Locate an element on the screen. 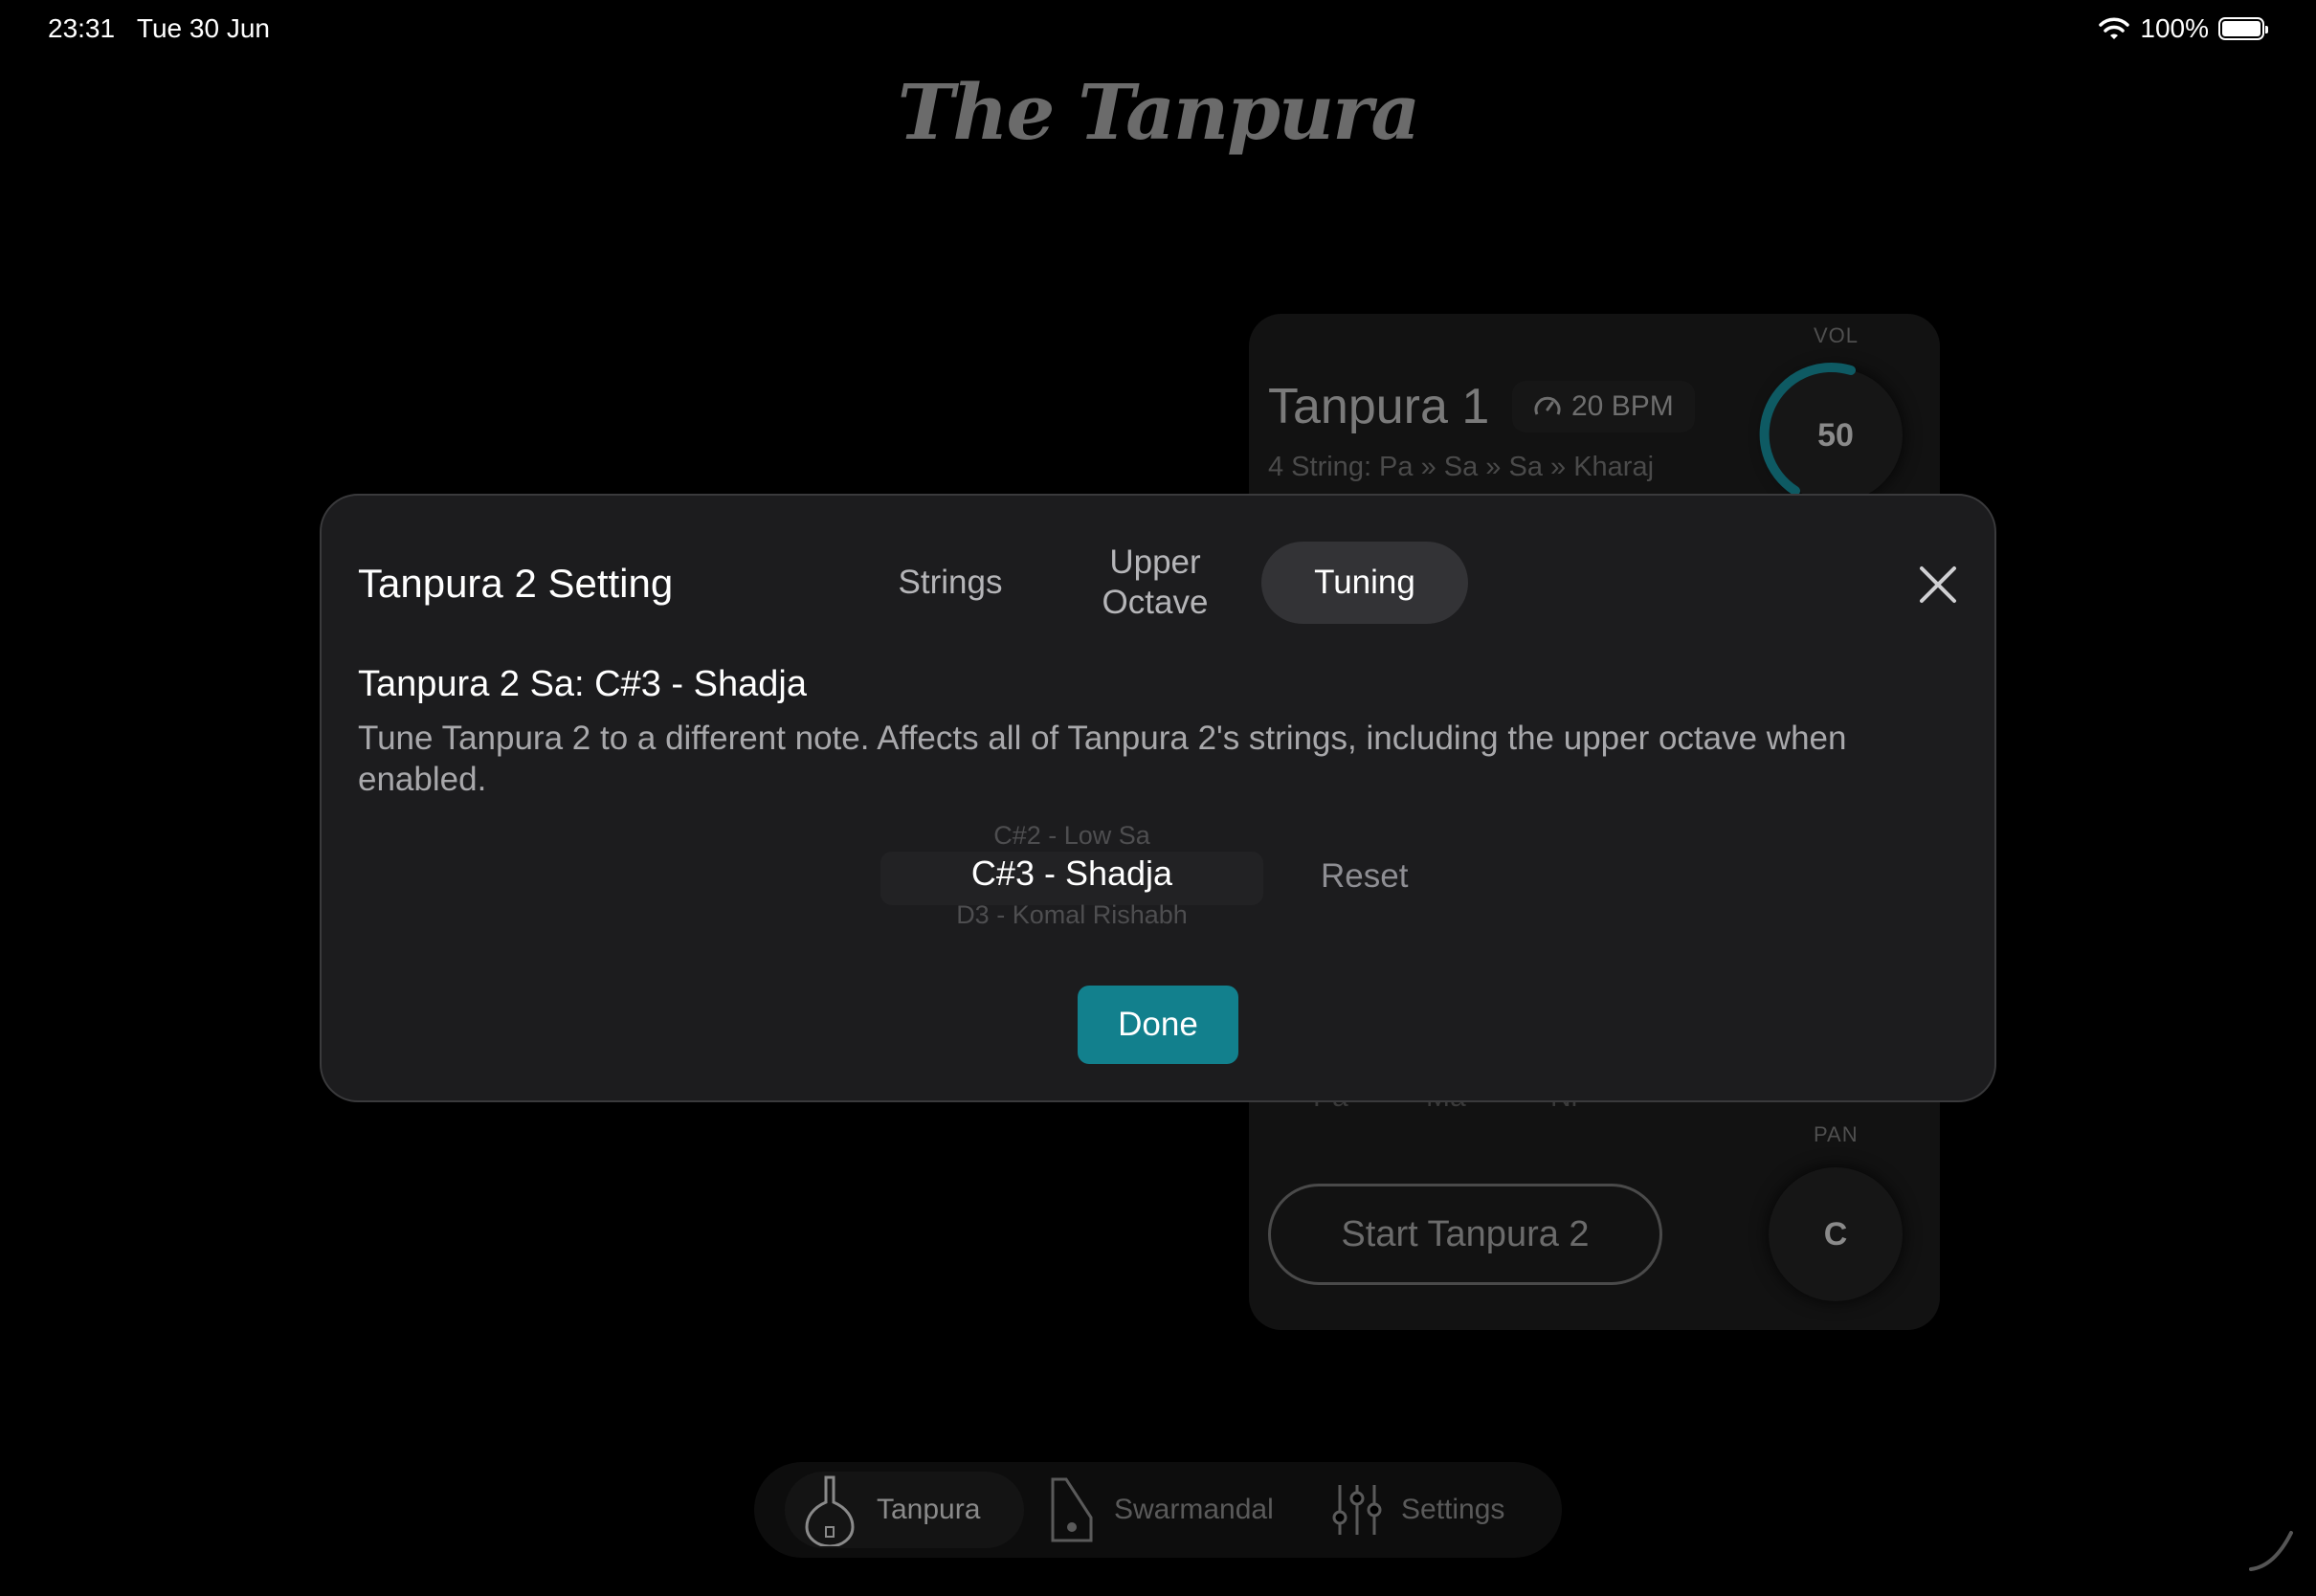 The height and width of the screenshot is (1596, 2316). modal-title: Tanpura 2 Setting is located at coordinates (516, 584).